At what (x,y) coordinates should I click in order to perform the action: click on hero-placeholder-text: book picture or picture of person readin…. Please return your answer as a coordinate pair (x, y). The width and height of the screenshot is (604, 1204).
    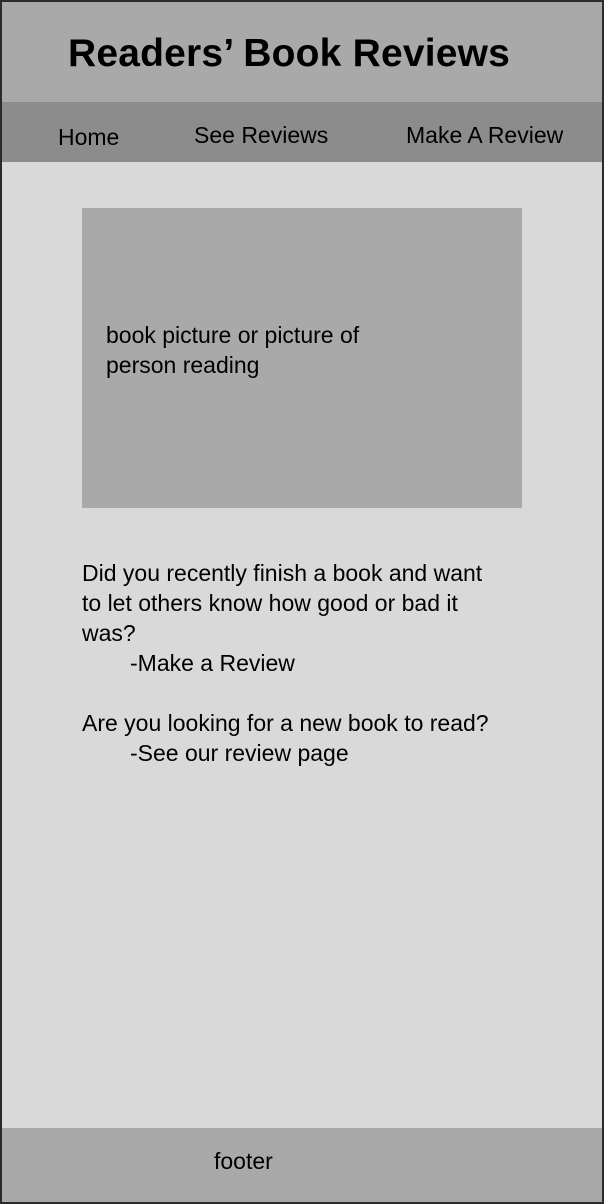
    Looking at the image, I should click on (233, 350).